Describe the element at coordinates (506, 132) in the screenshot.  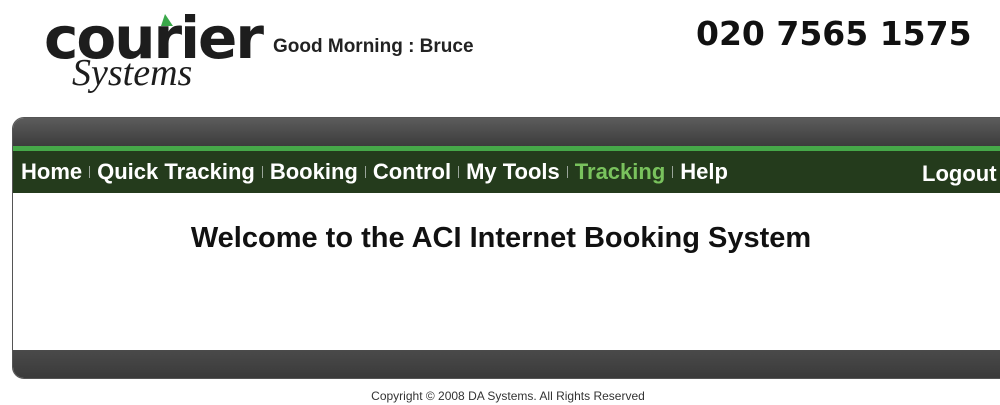
I see `top-strip` at that location.